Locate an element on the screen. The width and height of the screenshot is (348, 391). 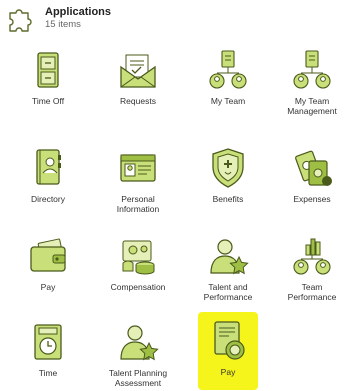
applications-header: Applications 15 items is located at coordinates (58, 19).